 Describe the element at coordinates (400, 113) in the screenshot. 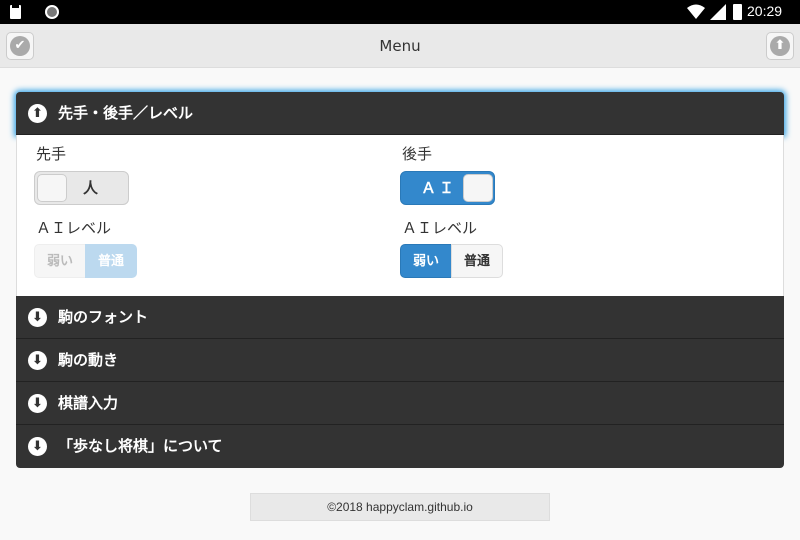

I see `section-header-player-level: ⬆ 先手・後手／レベル` at that location.